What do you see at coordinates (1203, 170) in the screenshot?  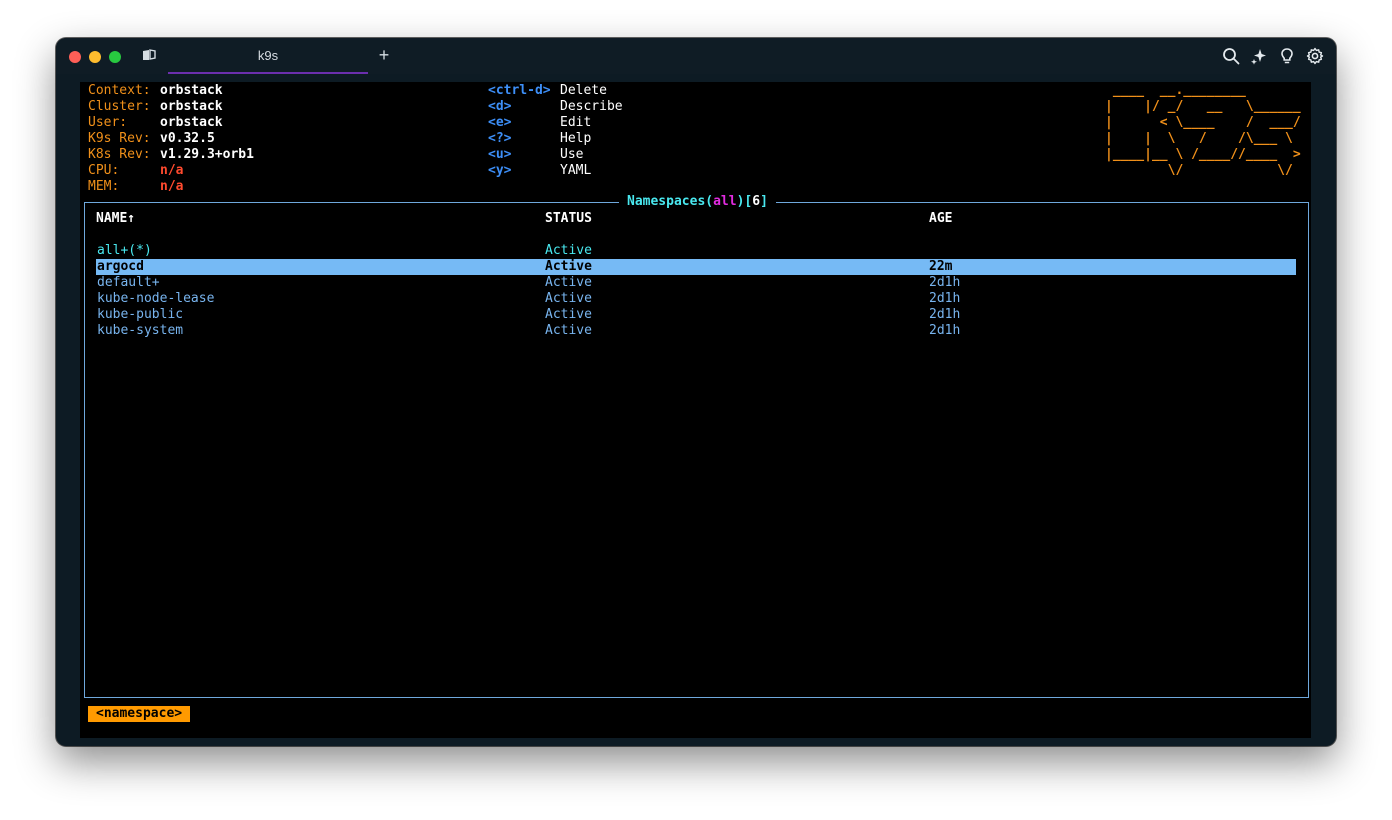 I see `logo-line: \/ \/` at bounding box center [1203, 170].